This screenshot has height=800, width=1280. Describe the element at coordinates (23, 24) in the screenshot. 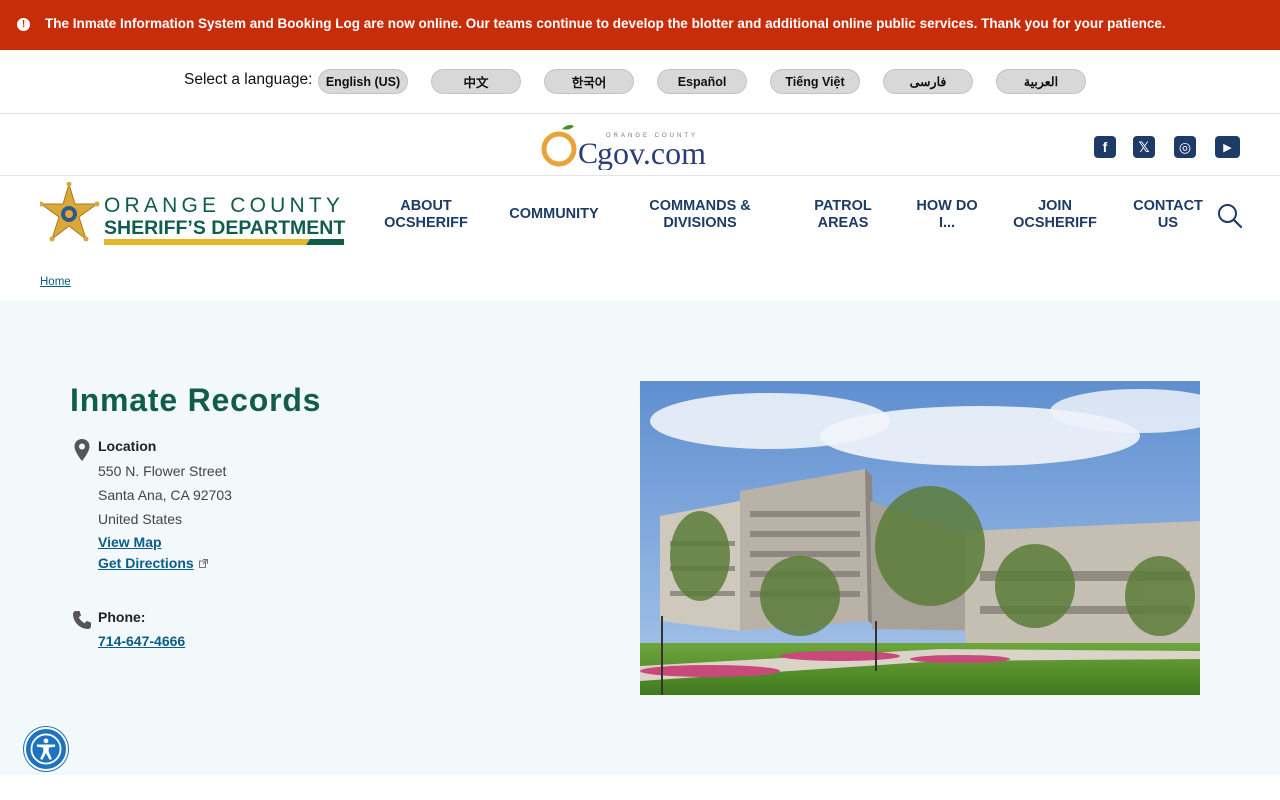

I see `info-icon: !` at that location.